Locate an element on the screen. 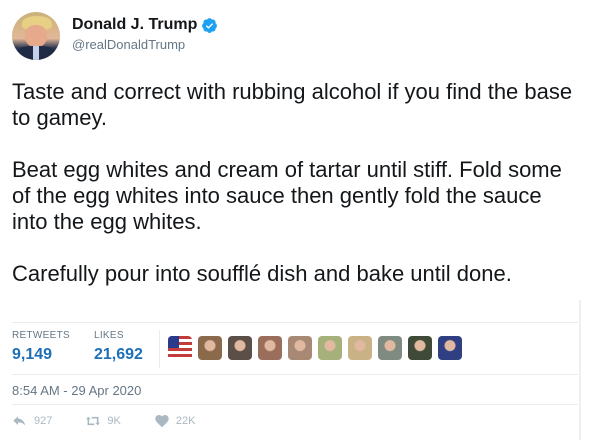  user-names: Donald J. Trump @realDonaldTrump is located at coordinates (145, 34).